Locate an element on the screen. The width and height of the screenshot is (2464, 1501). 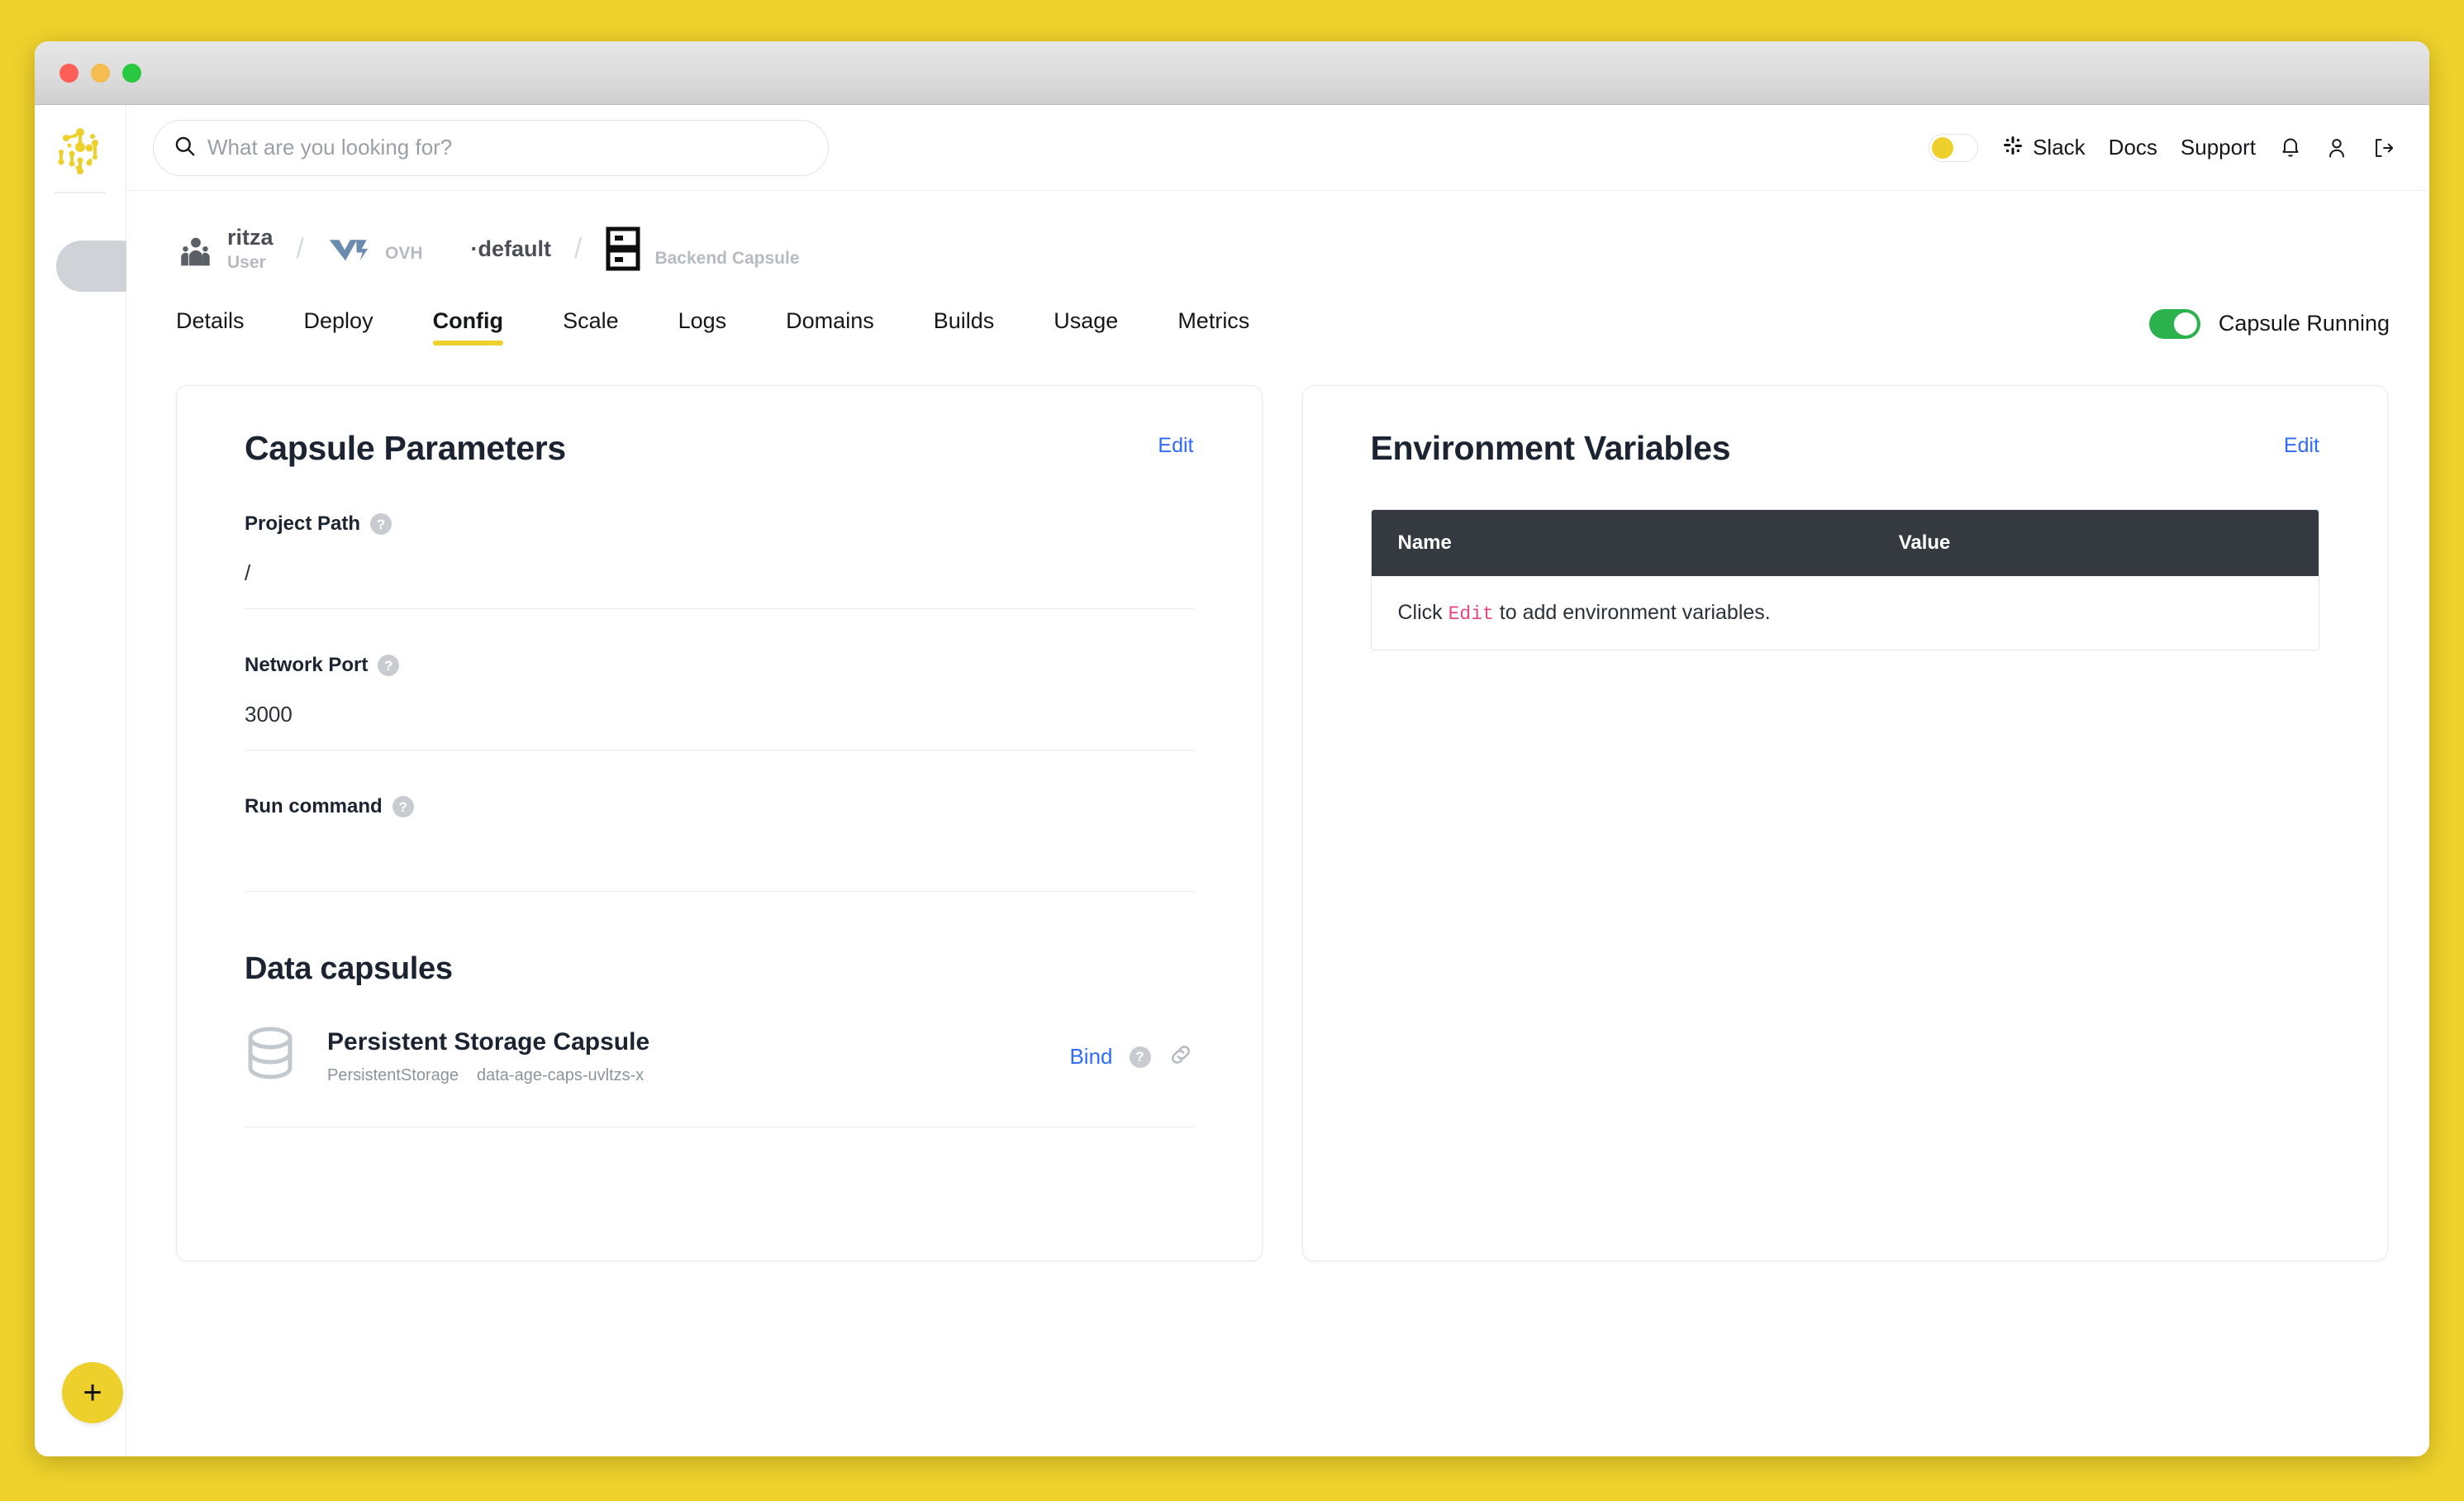
theme-toggle is located at coordinates (1954, 147).